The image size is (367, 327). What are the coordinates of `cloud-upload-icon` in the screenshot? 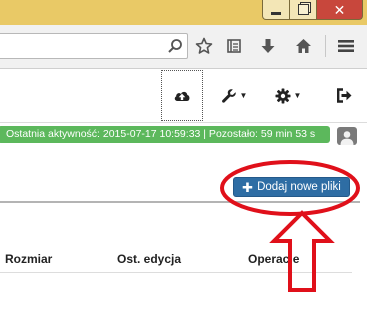 It's located at (182, 96).